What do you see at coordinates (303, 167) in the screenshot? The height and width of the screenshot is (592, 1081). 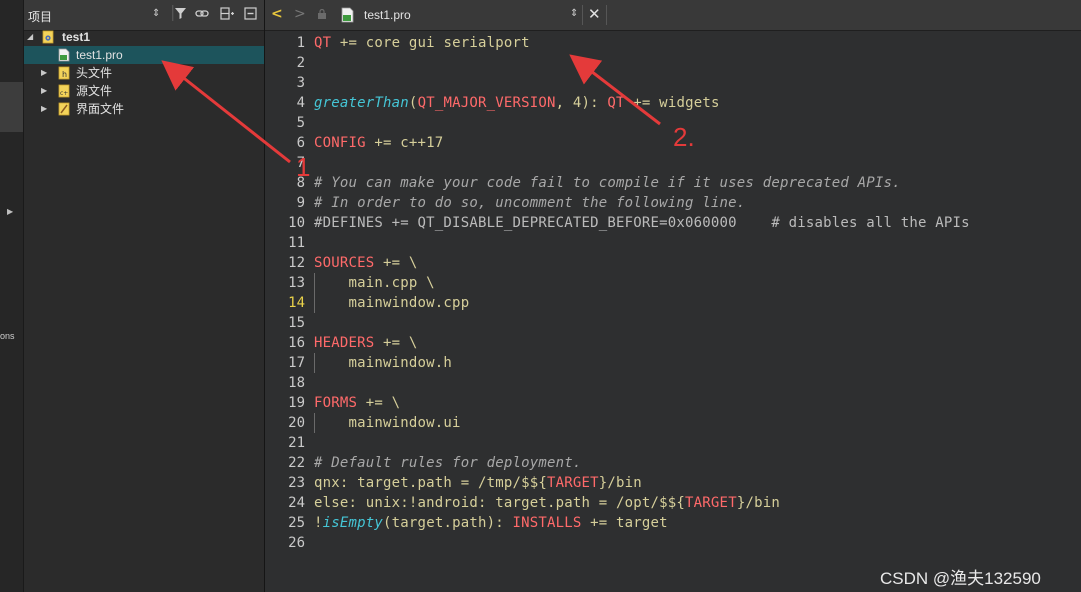 I see `annotation-label-1: 1` at bounding box center [303, 167].